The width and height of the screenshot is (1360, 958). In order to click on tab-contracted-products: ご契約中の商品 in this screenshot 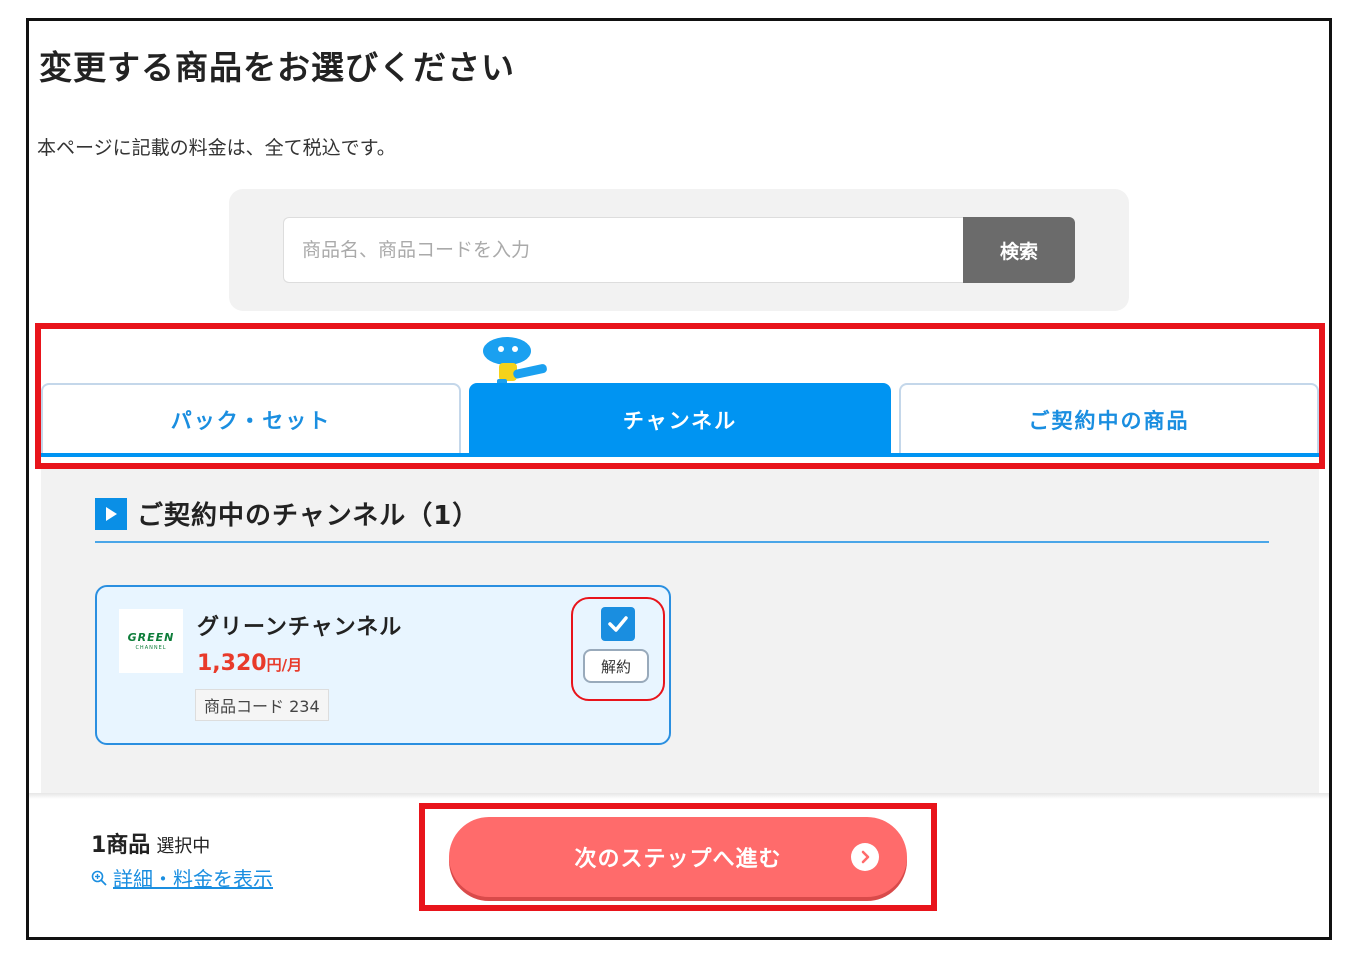, I will do `click(1109, 419)`.